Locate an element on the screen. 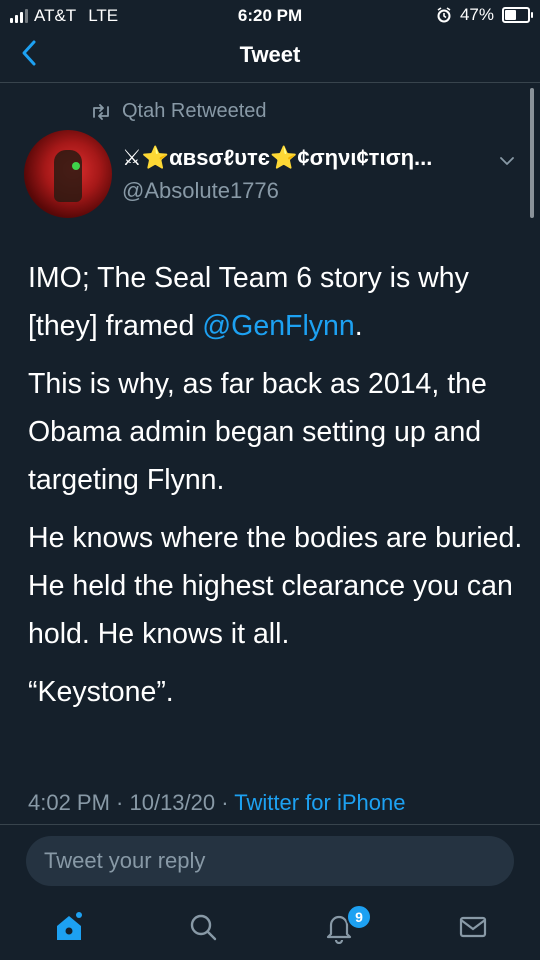 This screenshot has width=540, height=960. tweet-text: . is located at coordinates (358, 326).